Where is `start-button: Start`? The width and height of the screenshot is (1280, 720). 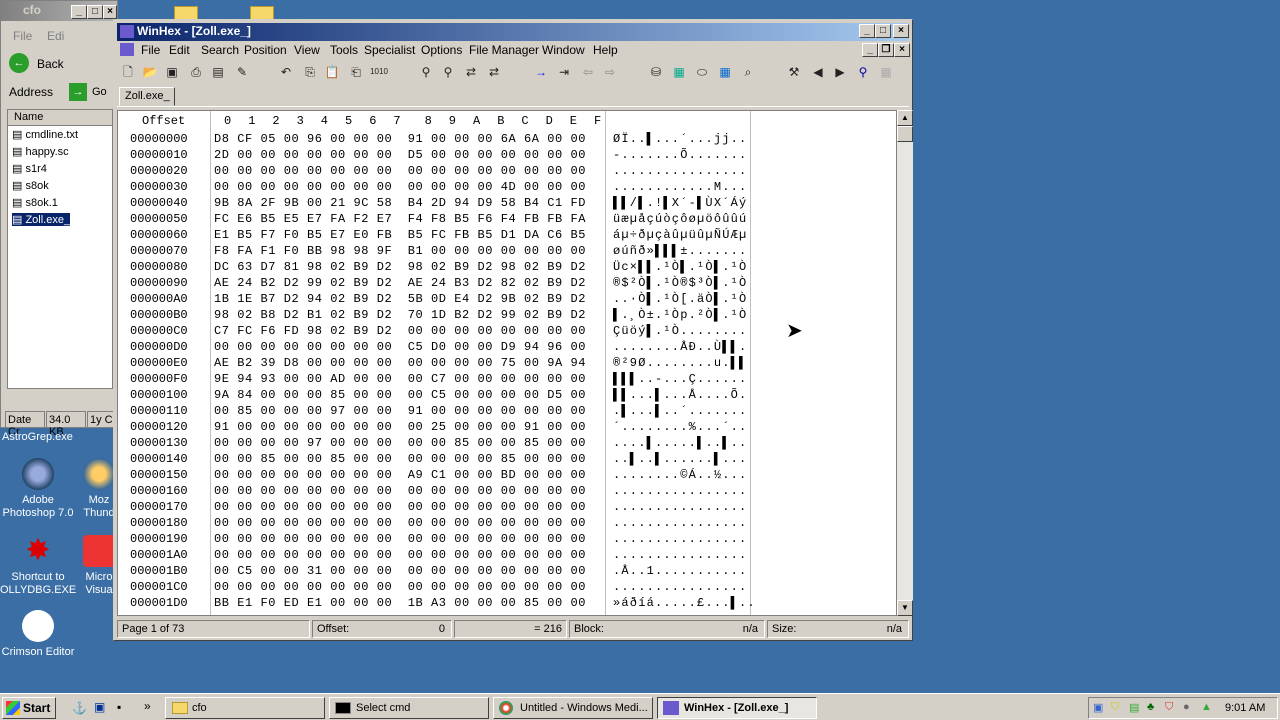
start-button: Start is located at coordinates (29, 708).